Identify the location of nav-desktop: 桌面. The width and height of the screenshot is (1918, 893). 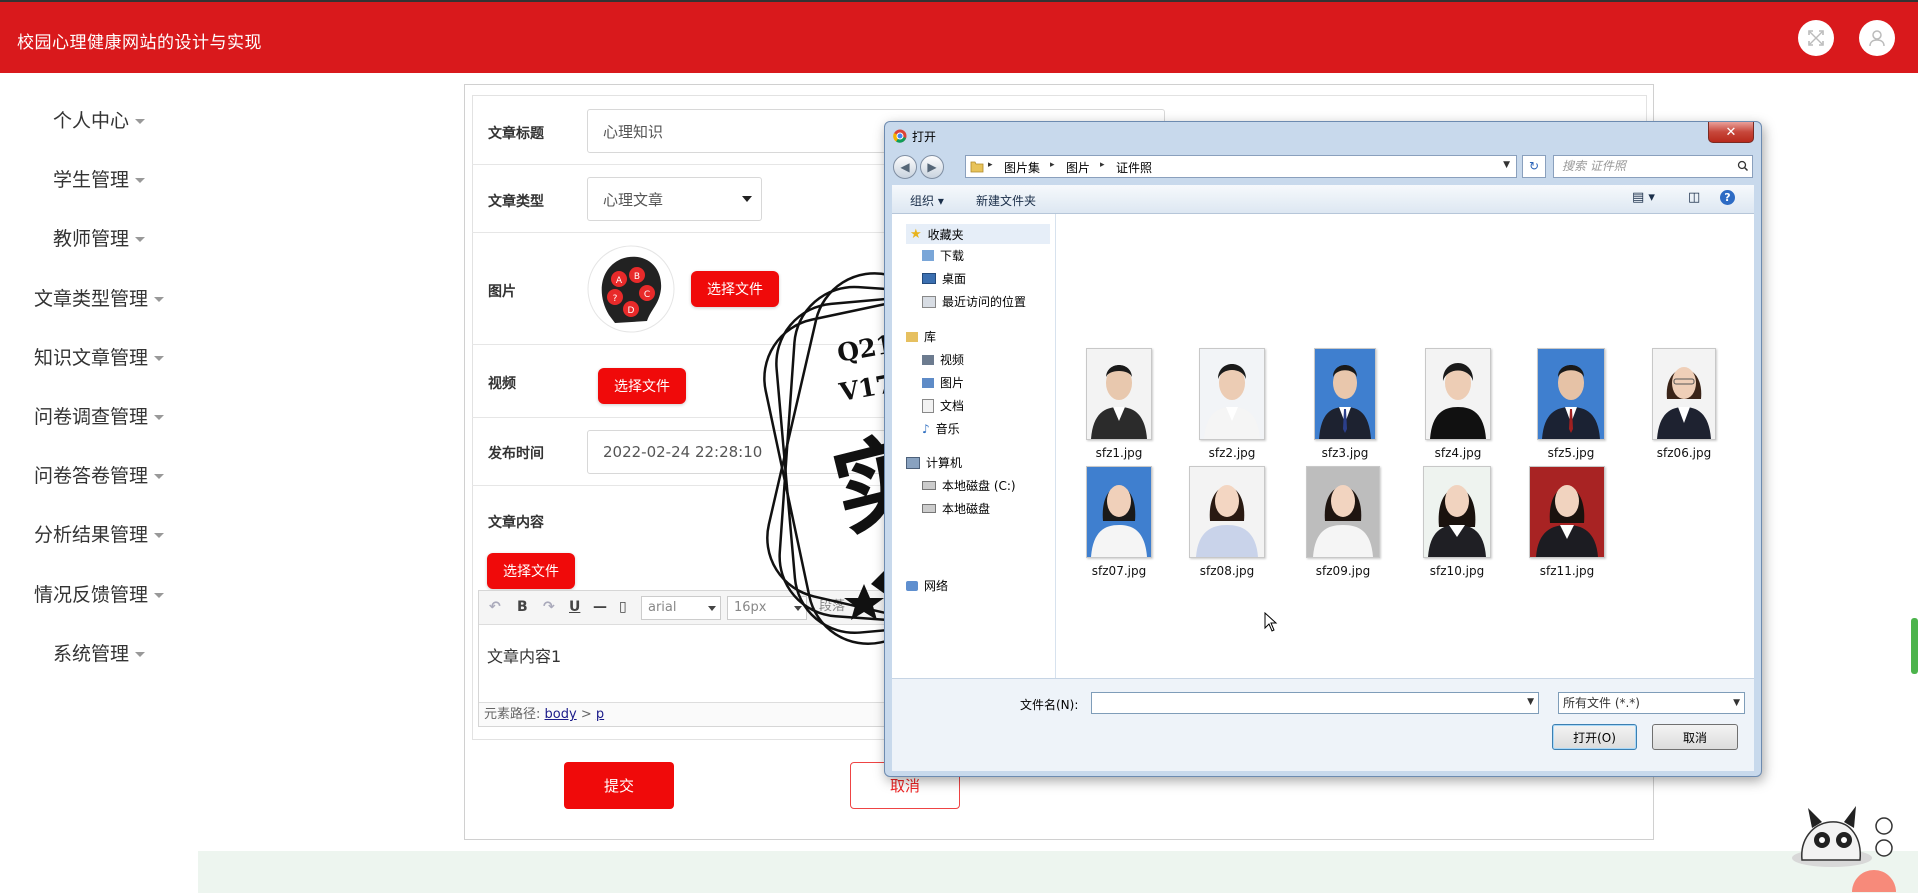
(944, 278).